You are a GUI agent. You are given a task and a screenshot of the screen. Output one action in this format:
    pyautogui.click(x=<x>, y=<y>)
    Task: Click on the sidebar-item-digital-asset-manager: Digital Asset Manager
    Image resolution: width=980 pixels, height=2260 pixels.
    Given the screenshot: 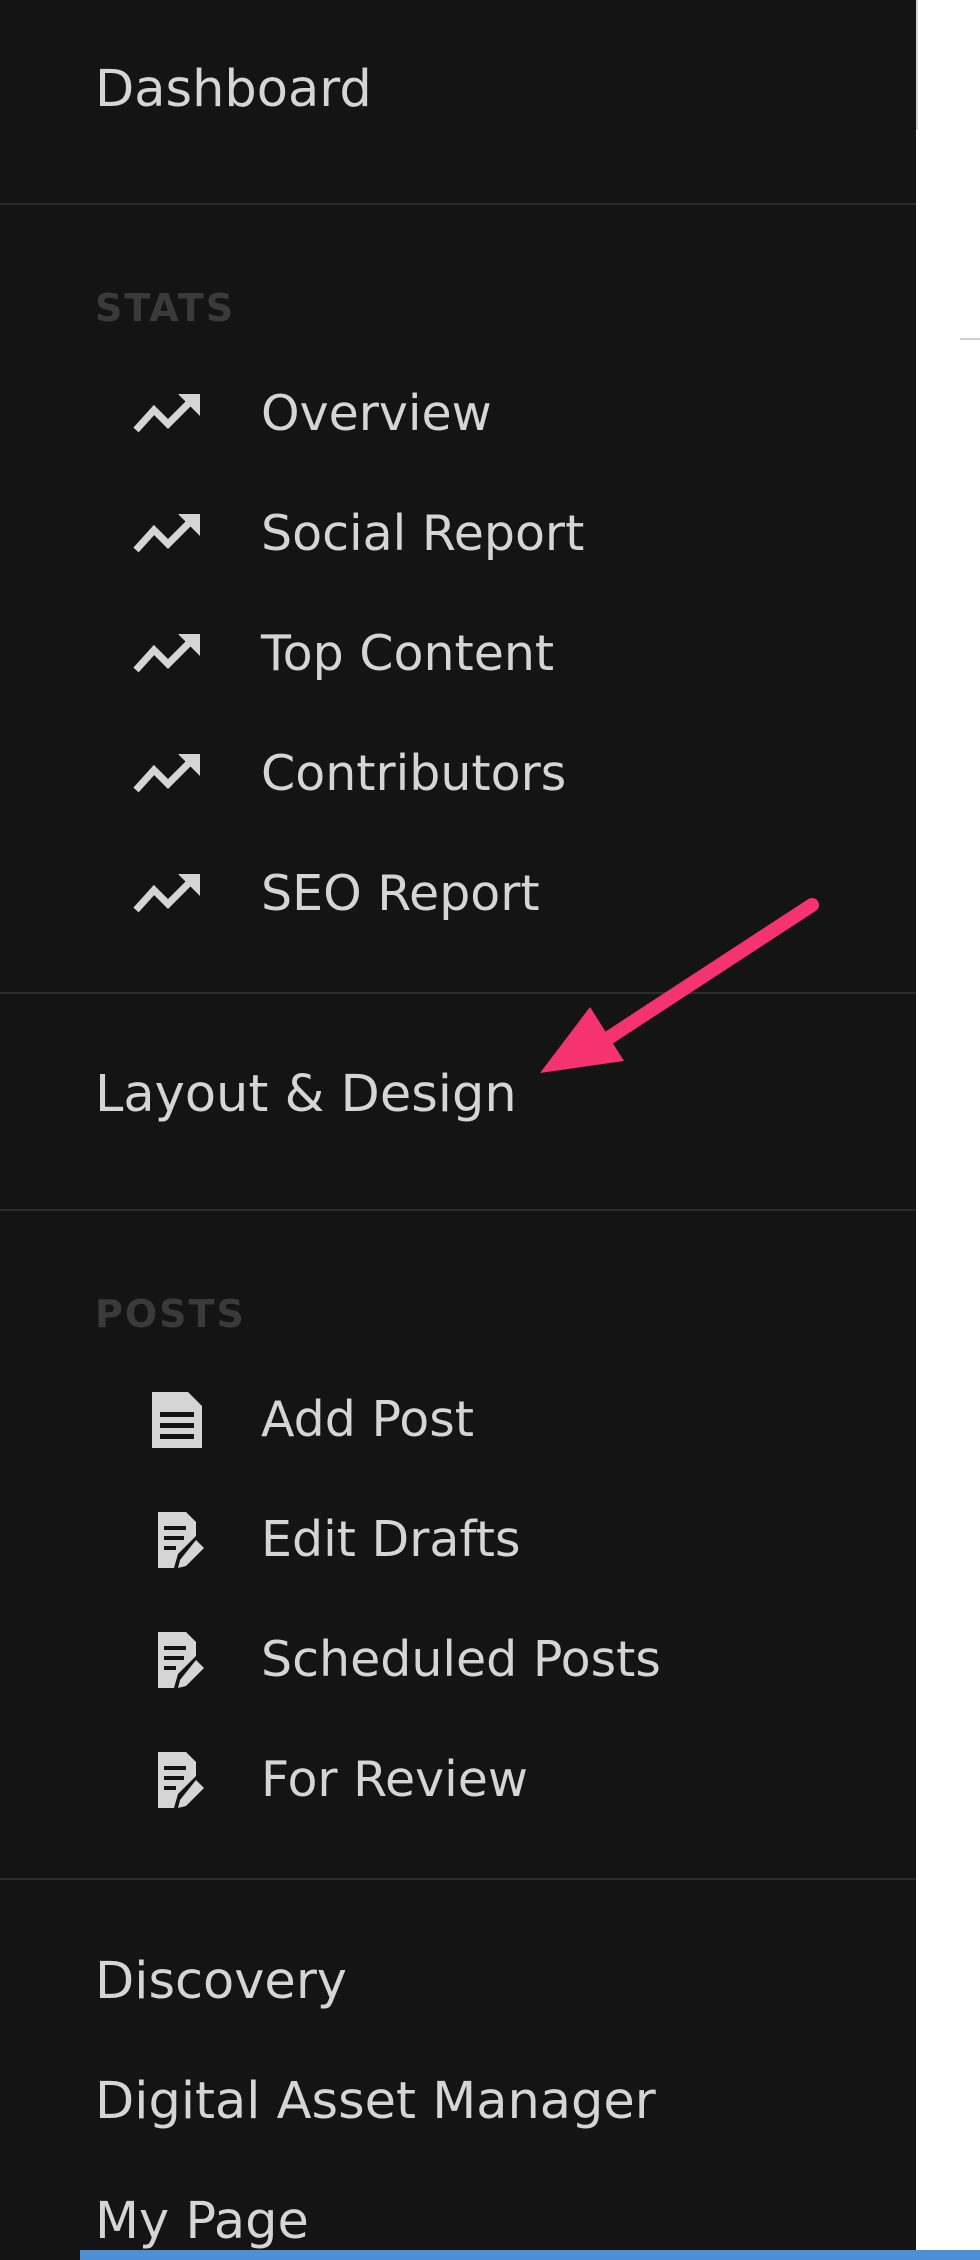 What is the action you would take?
    pyautogui.click(x=375, y=2102)
    